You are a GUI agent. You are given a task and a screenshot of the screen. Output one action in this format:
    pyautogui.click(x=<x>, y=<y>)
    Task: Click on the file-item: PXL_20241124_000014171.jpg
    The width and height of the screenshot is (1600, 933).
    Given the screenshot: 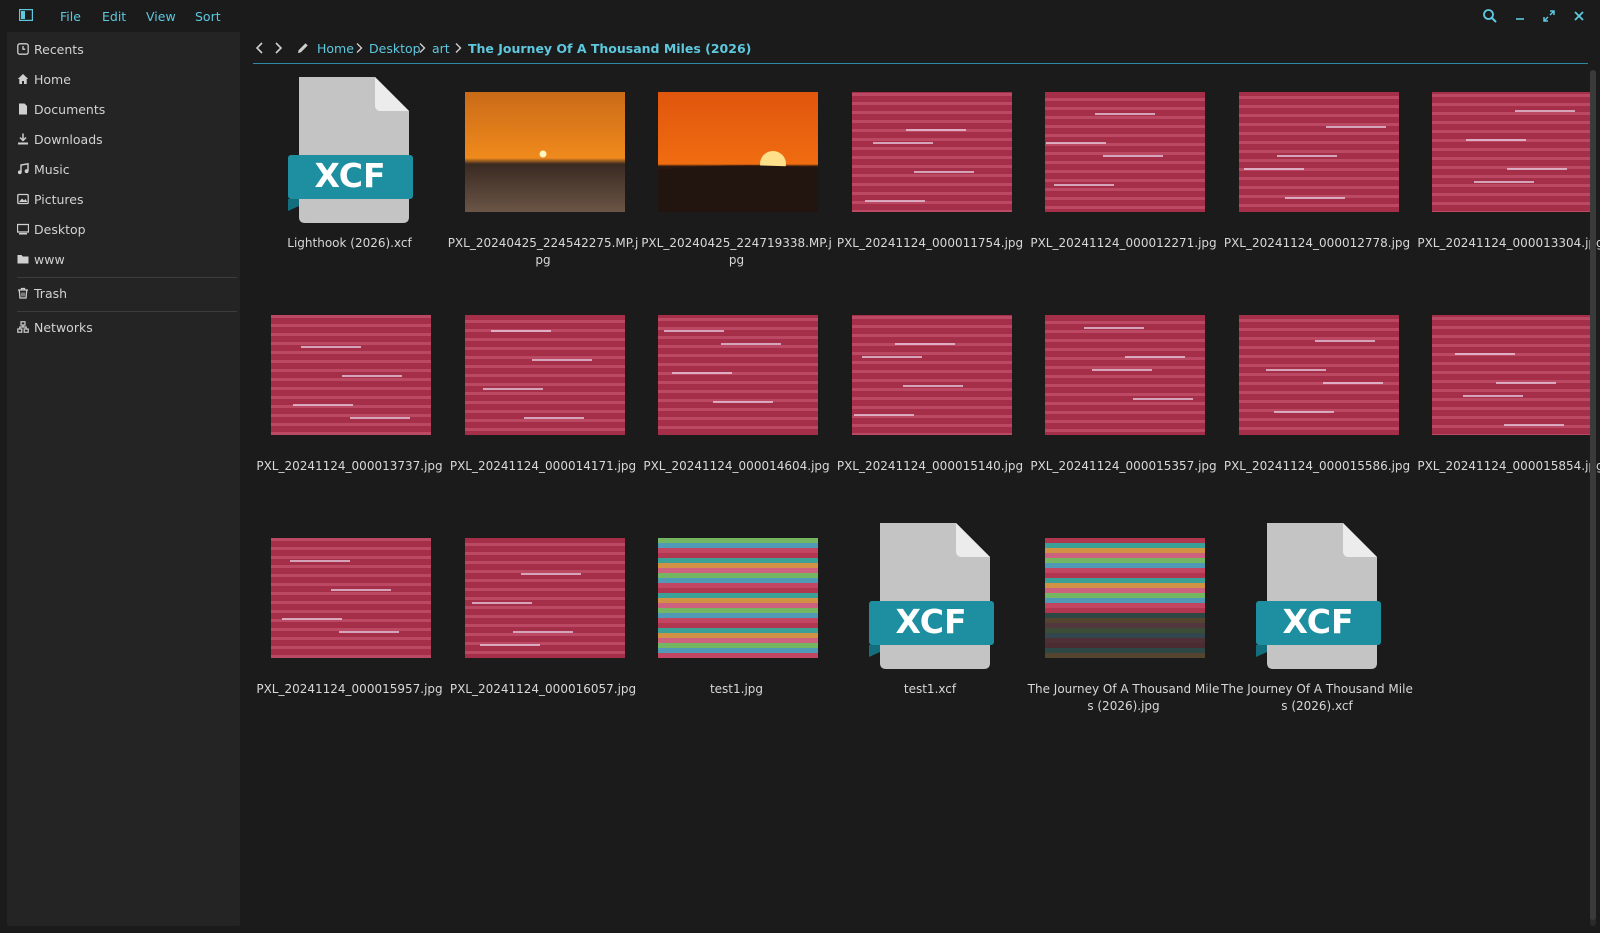 What is the action you would take?
    pyautogui.click(x=543, y=398)
    